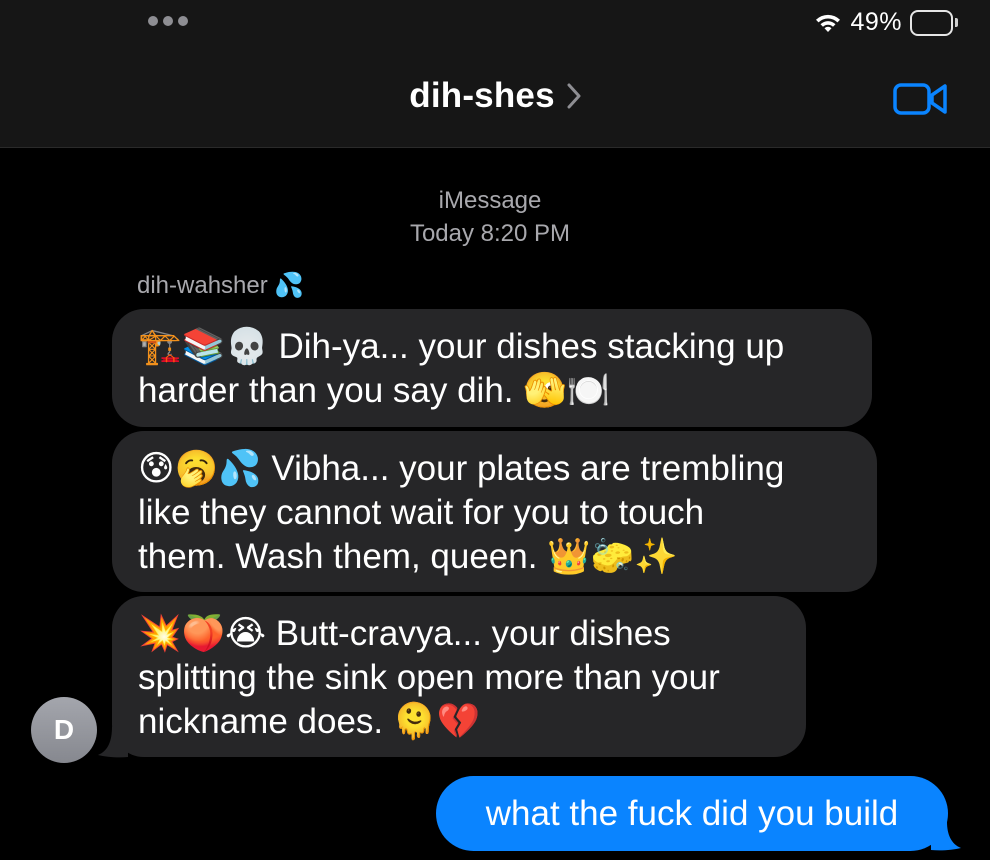 This screenshot has height=860, width=990. What do you see at coordinates (490, 200) in the screenshot?
I see `service-label: iMessage` at bounding box center [490, 200].